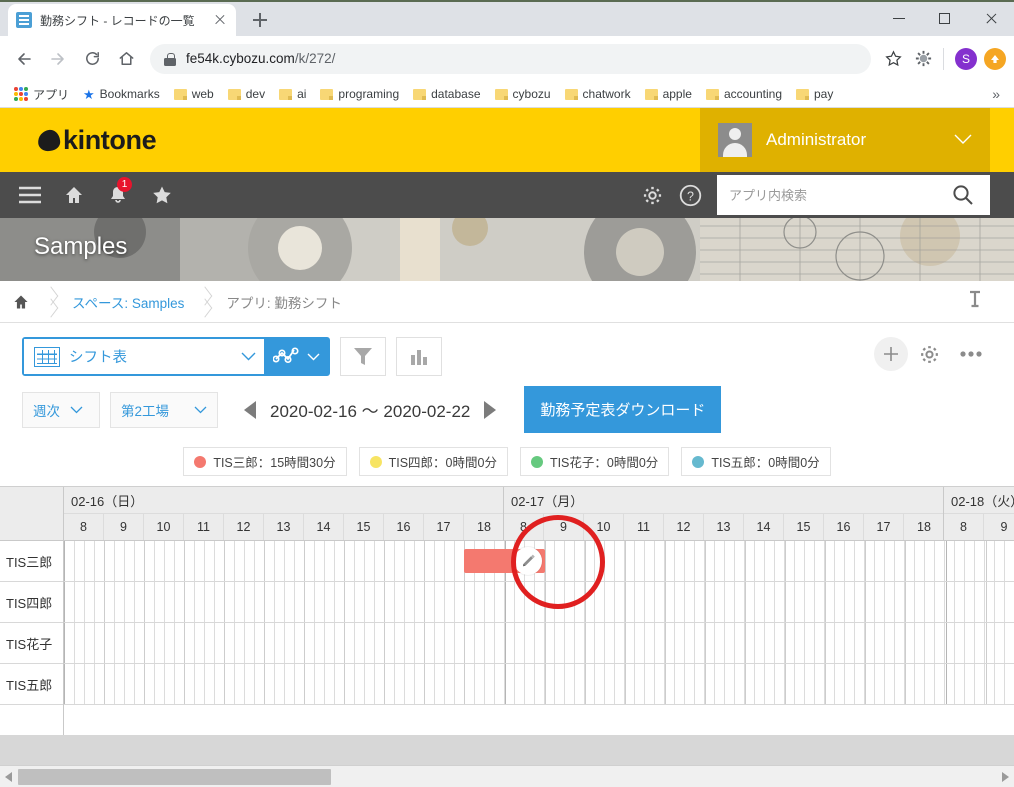 The image size is (1014, 787). What do you see at coordinates (41, 94) in the screenshot?
I see `apps-shortcut: アプリ` at bounding box center [41, 94].